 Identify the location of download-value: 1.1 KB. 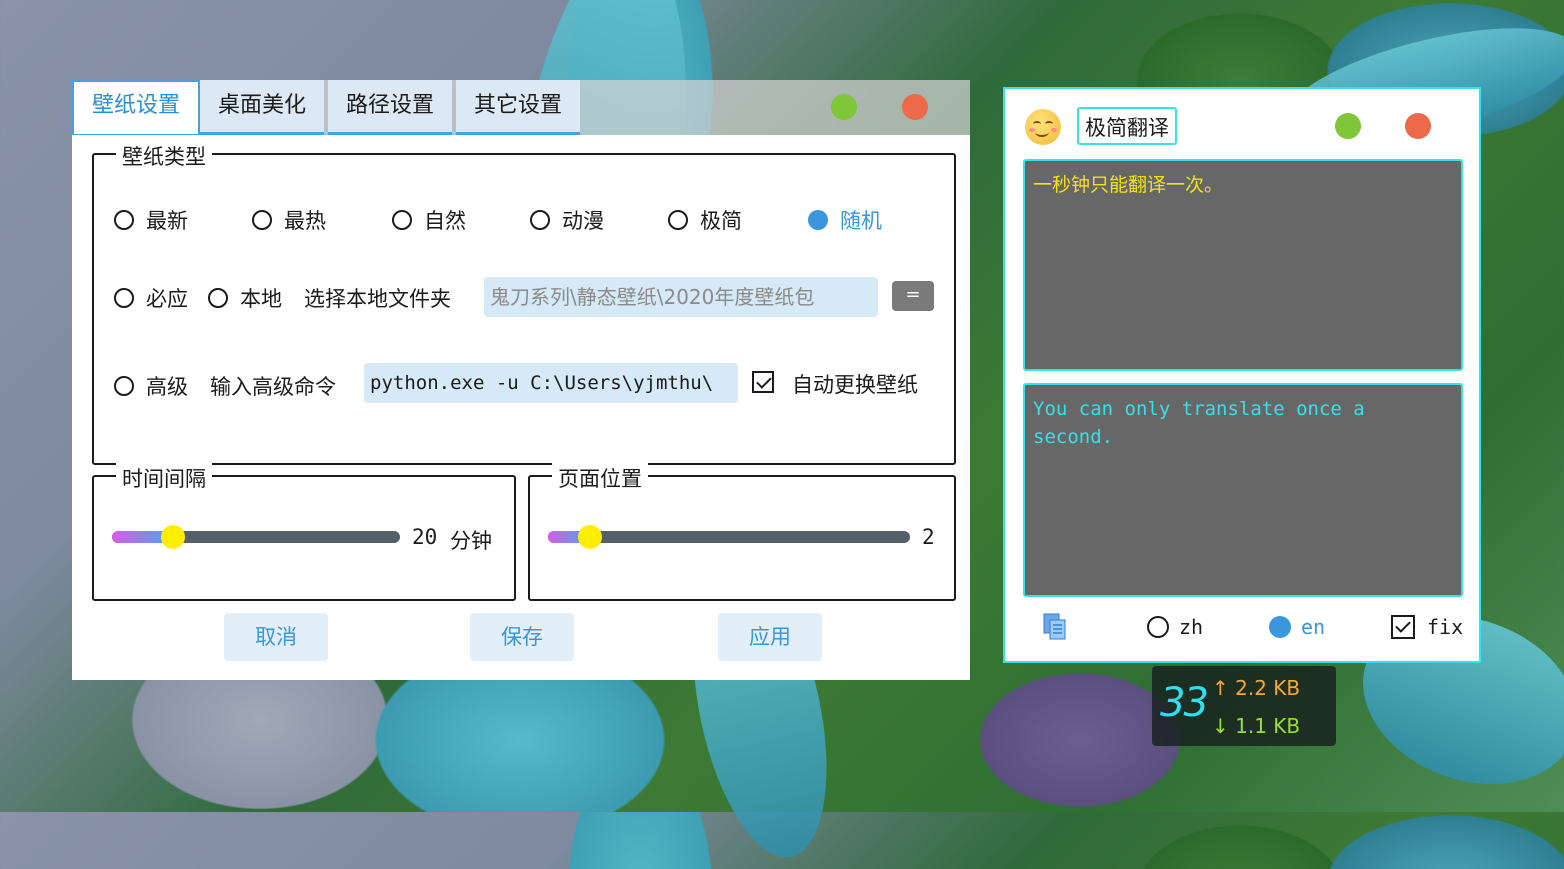
(1268, 726).